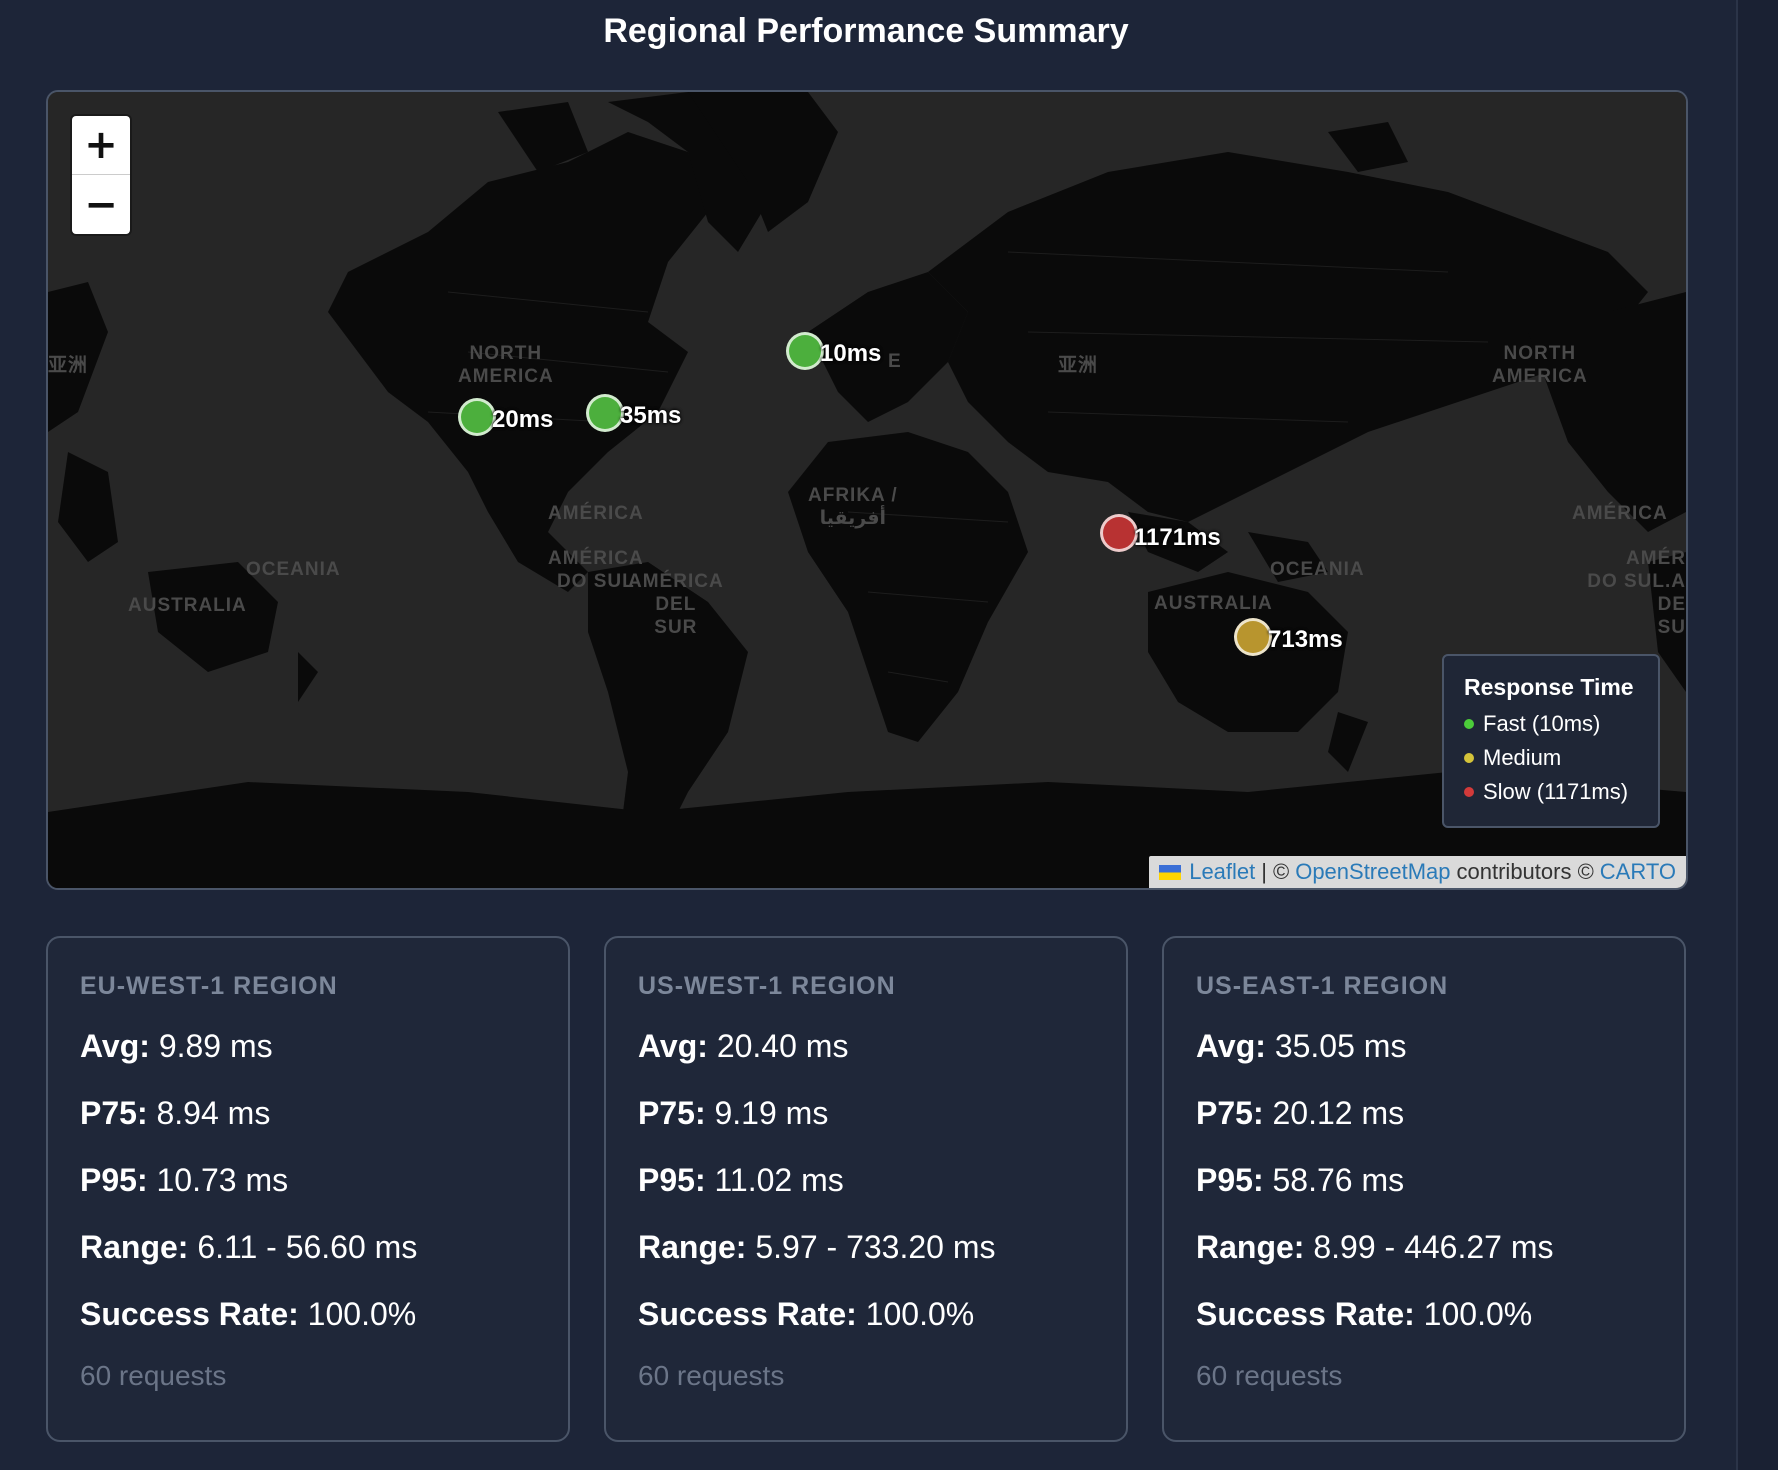 This screenshot has height=1470, width=1778. I want to click on stat-p75: P75: 9.19 ms, so click(866, 1113).